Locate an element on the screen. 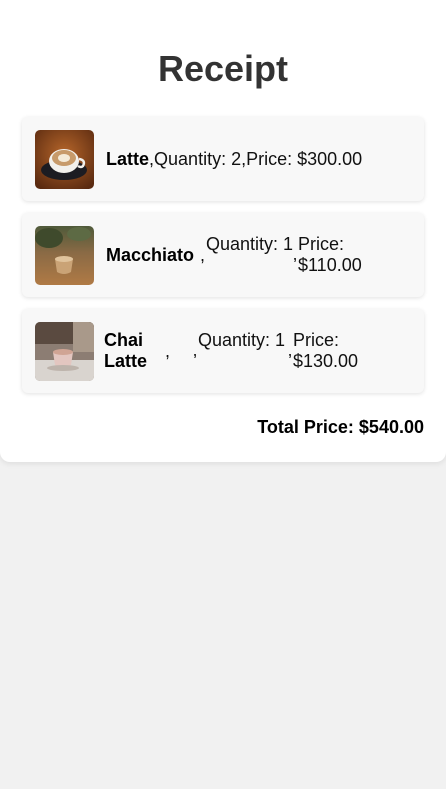  list-item: Macchiato , Quantity: 1 ’ Price: $110.00 is located at coordinates (223, 255).